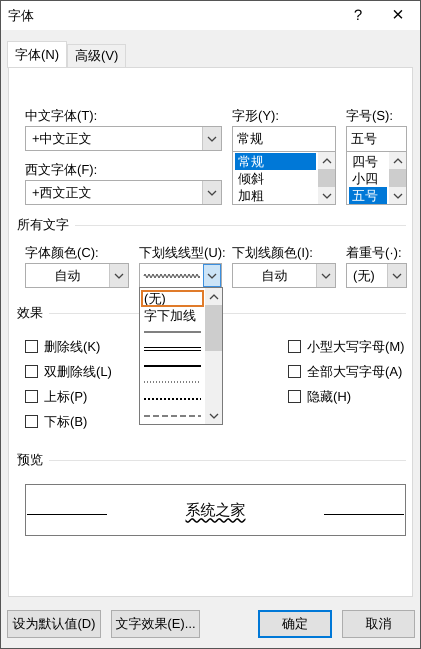 The image size is (421, 649). What do you see at coordinates (284, 138) in the screenshot?
I see `text-field: 常规` at bounding box center [284, 138].